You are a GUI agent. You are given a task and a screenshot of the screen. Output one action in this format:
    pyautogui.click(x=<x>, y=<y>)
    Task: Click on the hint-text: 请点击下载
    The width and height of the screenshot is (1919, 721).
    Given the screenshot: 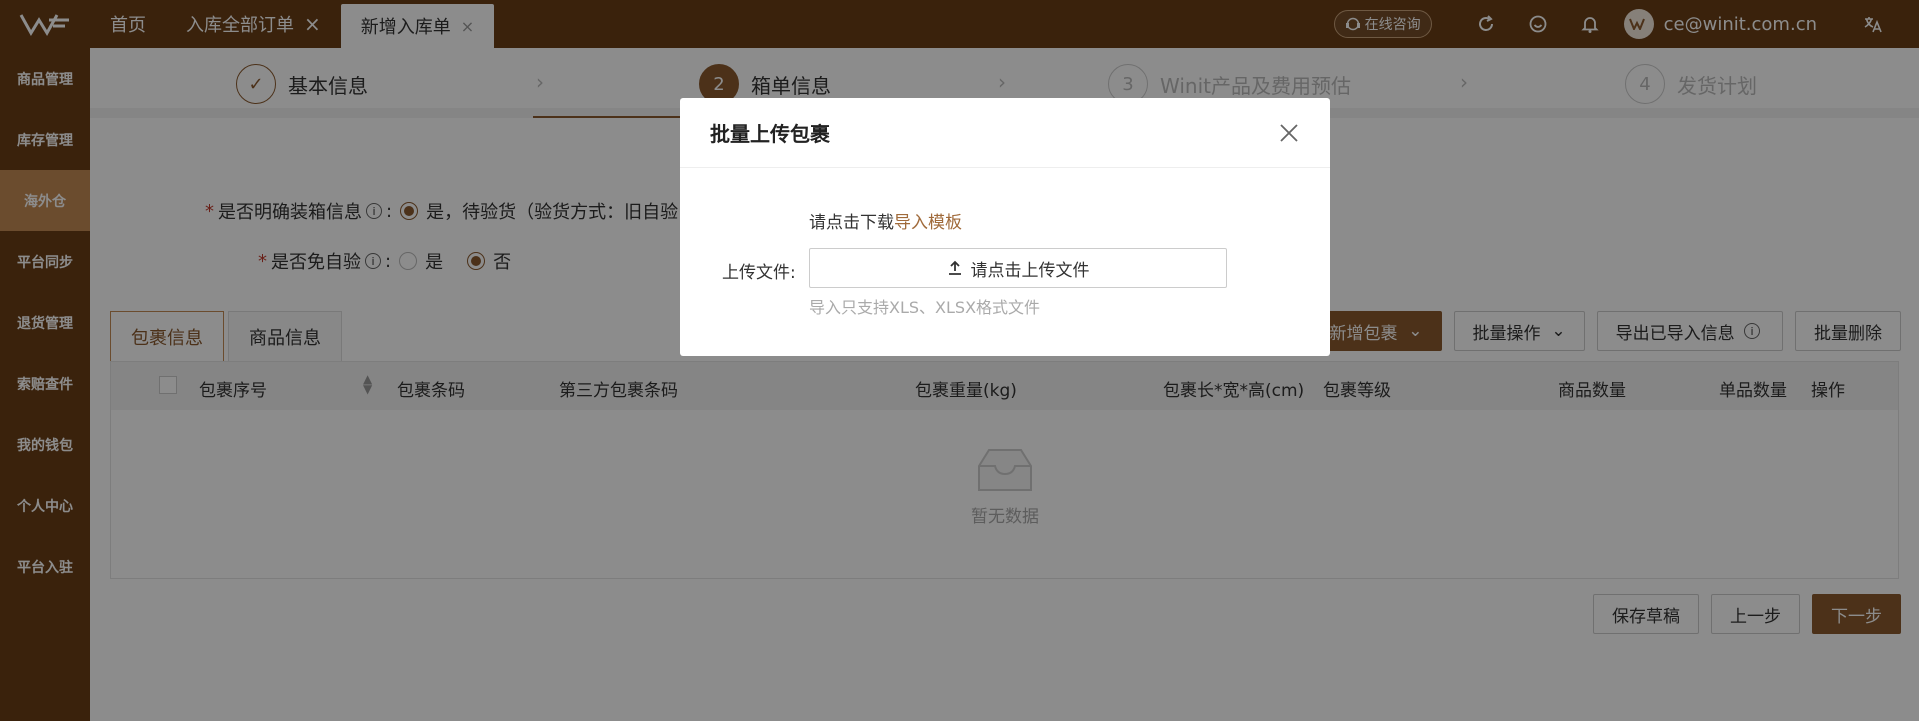 What is the action you would take?
    pyautogui.click(x=851, y=223)
    